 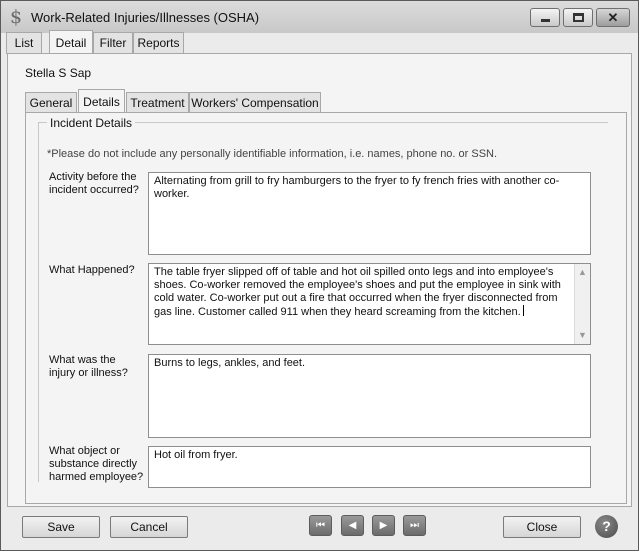 I want to click on injury-field: Burns to legs, ankles, and feet., so click(x=369, y=396).